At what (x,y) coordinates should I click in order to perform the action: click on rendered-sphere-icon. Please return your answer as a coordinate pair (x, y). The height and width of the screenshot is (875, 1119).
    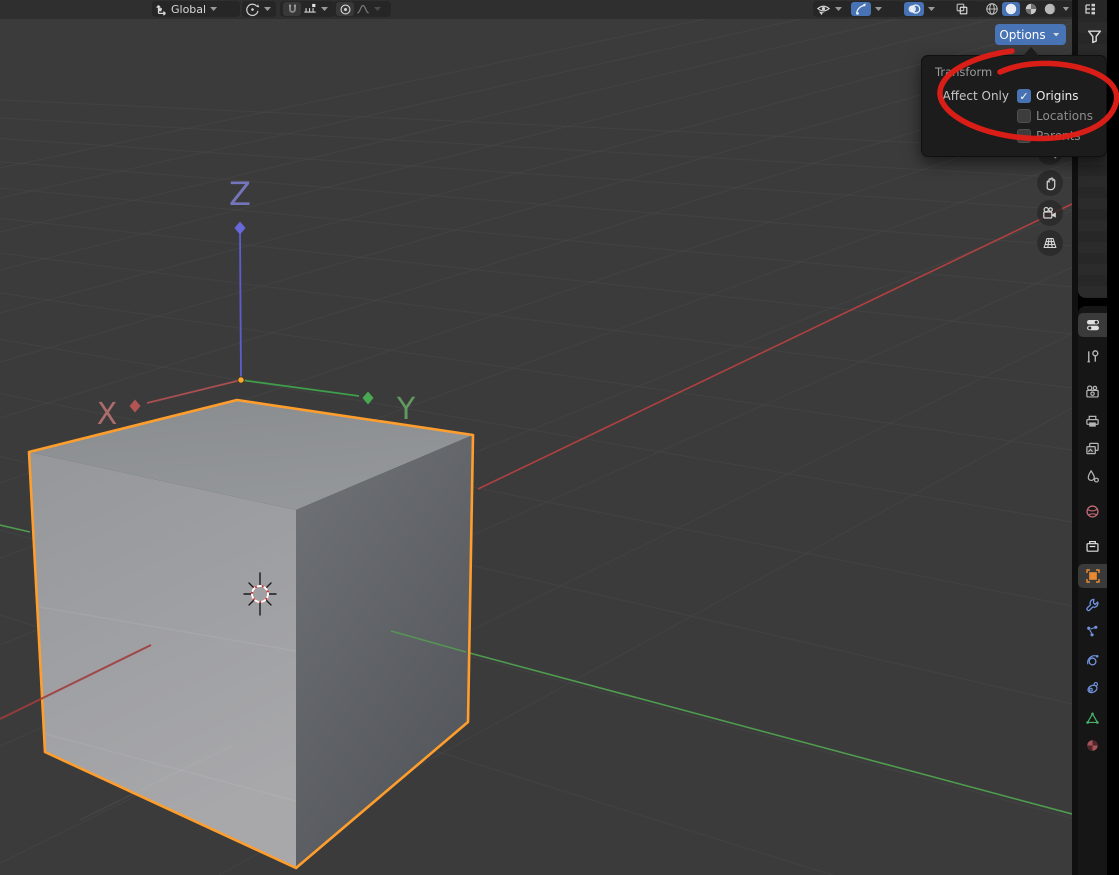
    Looking at the image, I should click on (1050, 9).